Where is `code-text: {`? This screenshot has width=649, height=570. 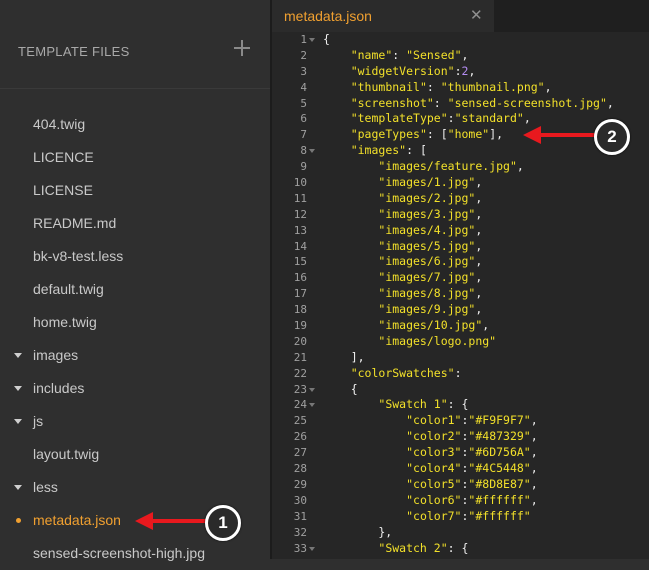 code-text: { is located at coordinates (340, 388).